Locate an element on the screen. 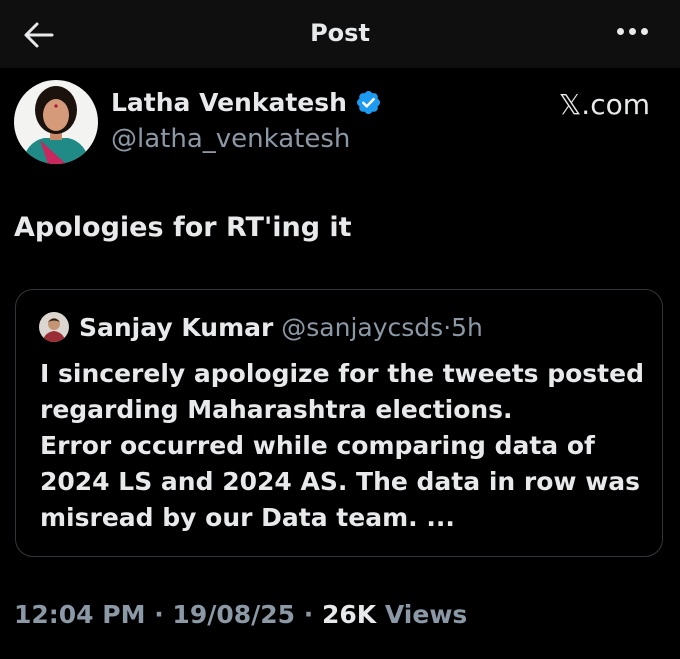 This screenshot has width=680, height=659. author-handle: @latha_venkatesh is located at coordinates (230, 139).